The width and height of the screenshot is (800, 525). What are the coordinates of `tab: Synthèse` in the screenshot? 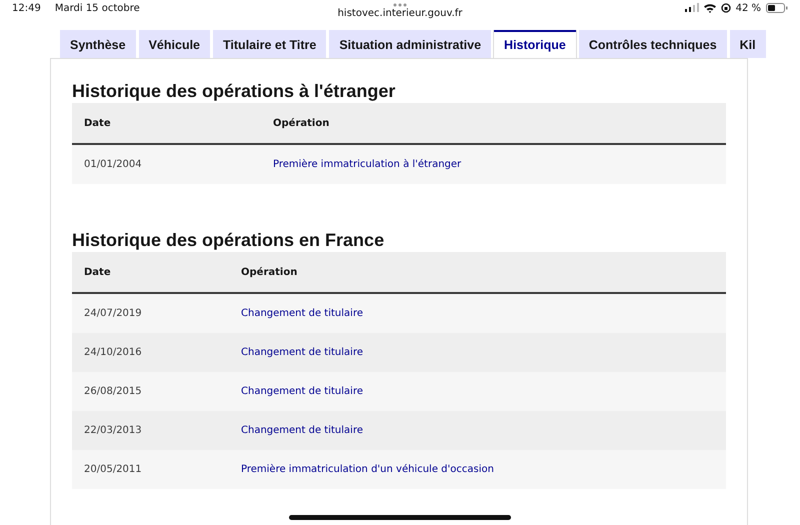 It's located at (98, 44).